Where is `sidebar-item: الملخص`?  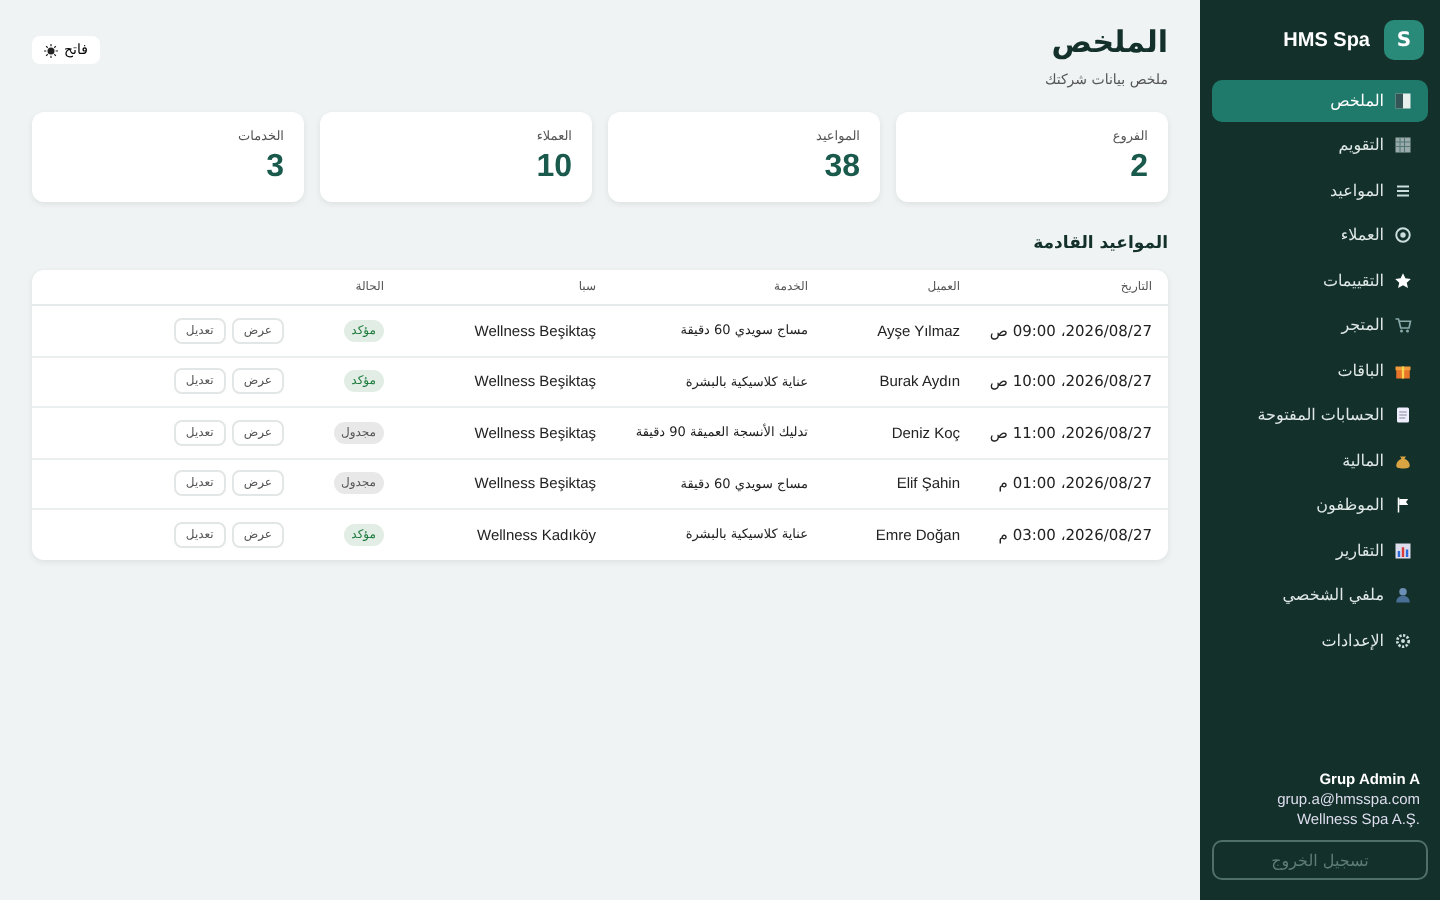
sidebar-item: الملخص is located at coordinates (1320, 100).